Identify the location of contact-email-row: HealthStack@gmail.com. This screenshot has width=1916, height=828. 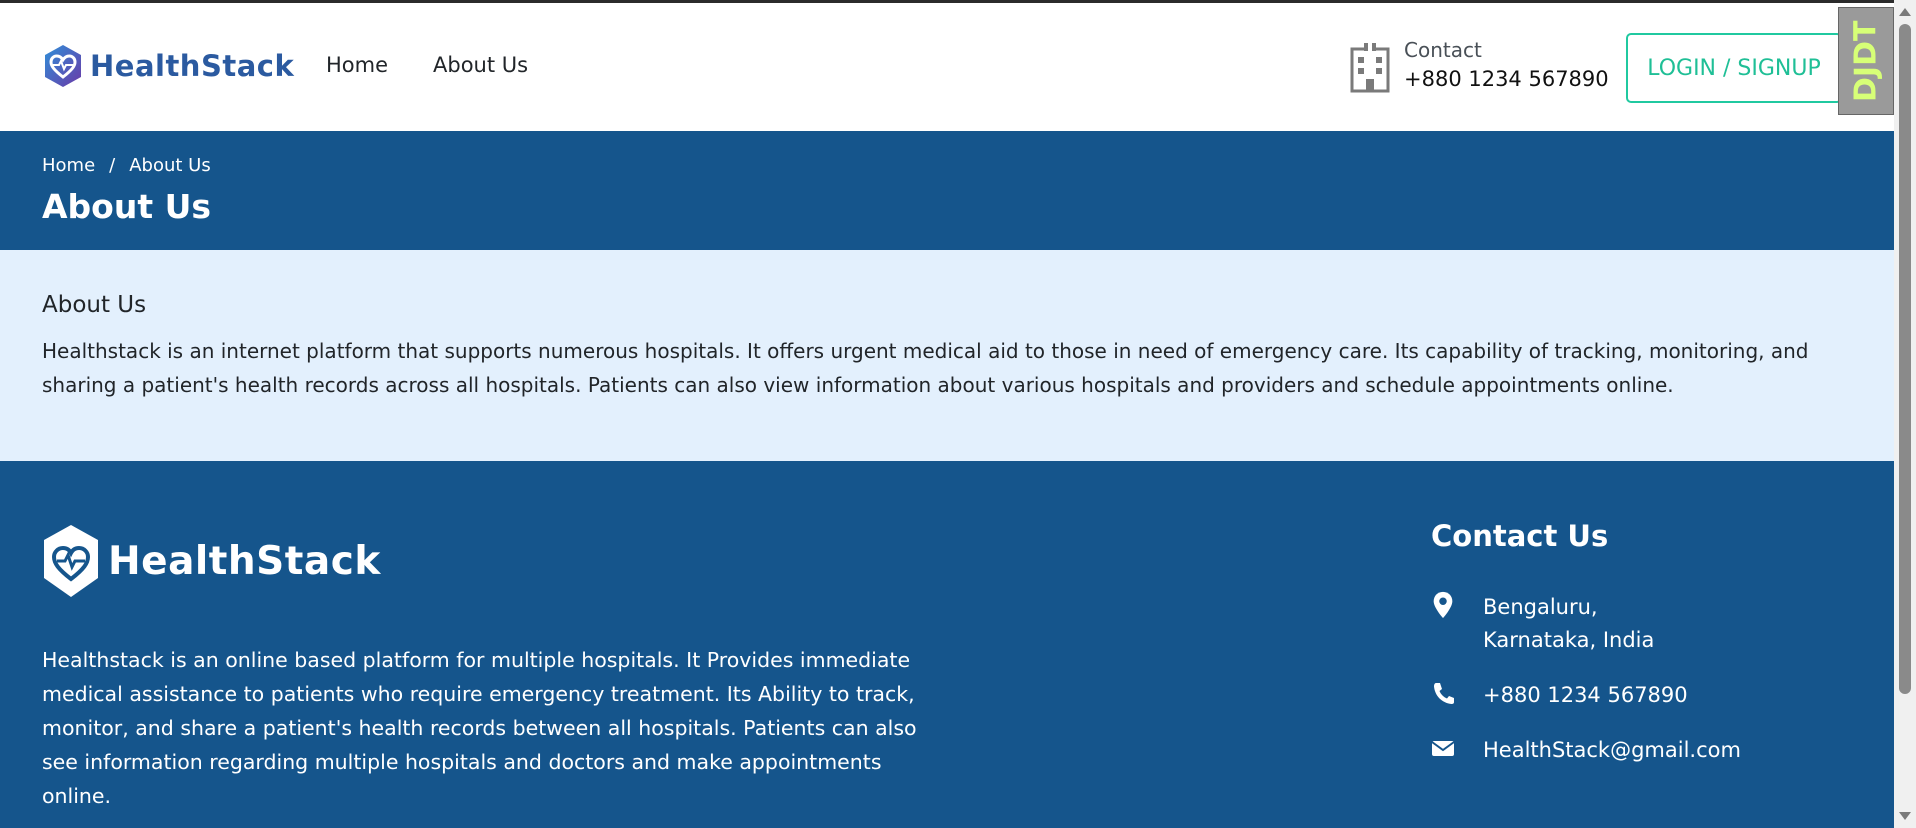
(1641, 750).